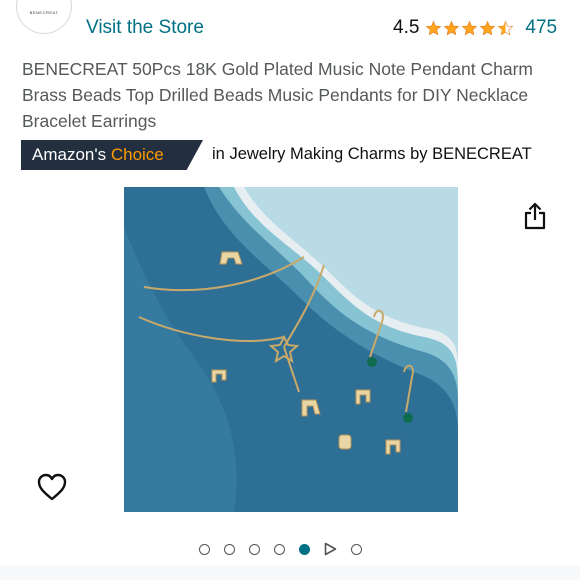  What do you see at coordinates (69, 154) in the screenshot?
I see `badge-label-main: Amazon's` at bounding box center [69, 154].